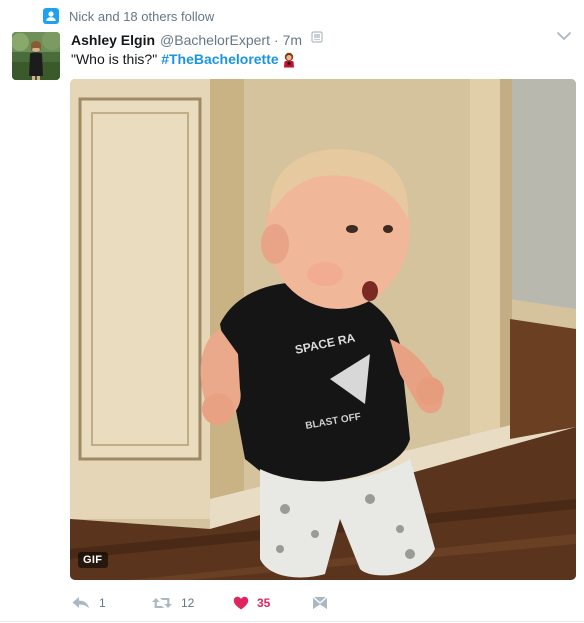 The width and height of the screenshot is (584, 623). What do you see at coordinates (307, 40) in the screenshot?
I see `tweet-header: Ashley Elgin @BachelorExpert · 7m` at bounding box center [307, 40].